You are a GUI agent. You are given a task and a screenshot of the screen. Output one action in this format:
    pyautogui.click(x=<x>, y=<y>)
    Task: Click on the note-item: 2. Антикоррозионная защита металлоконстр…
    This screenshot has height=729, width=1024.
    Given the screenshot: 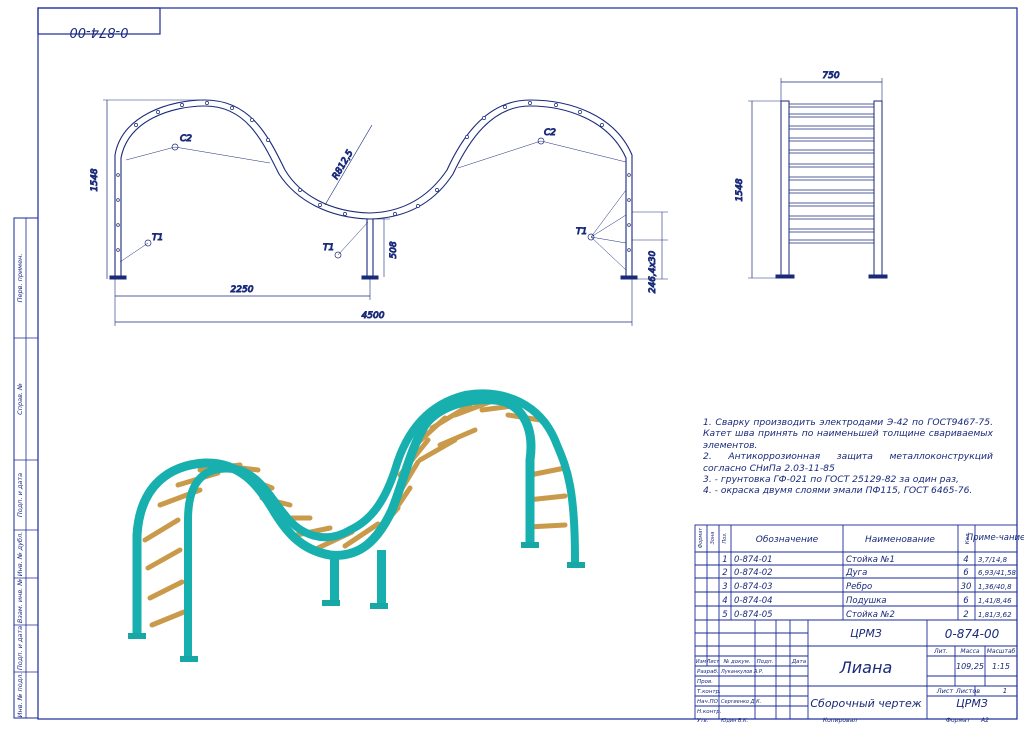 What is the action you would take?
    pyautogui.click(x=848, y=462)
    